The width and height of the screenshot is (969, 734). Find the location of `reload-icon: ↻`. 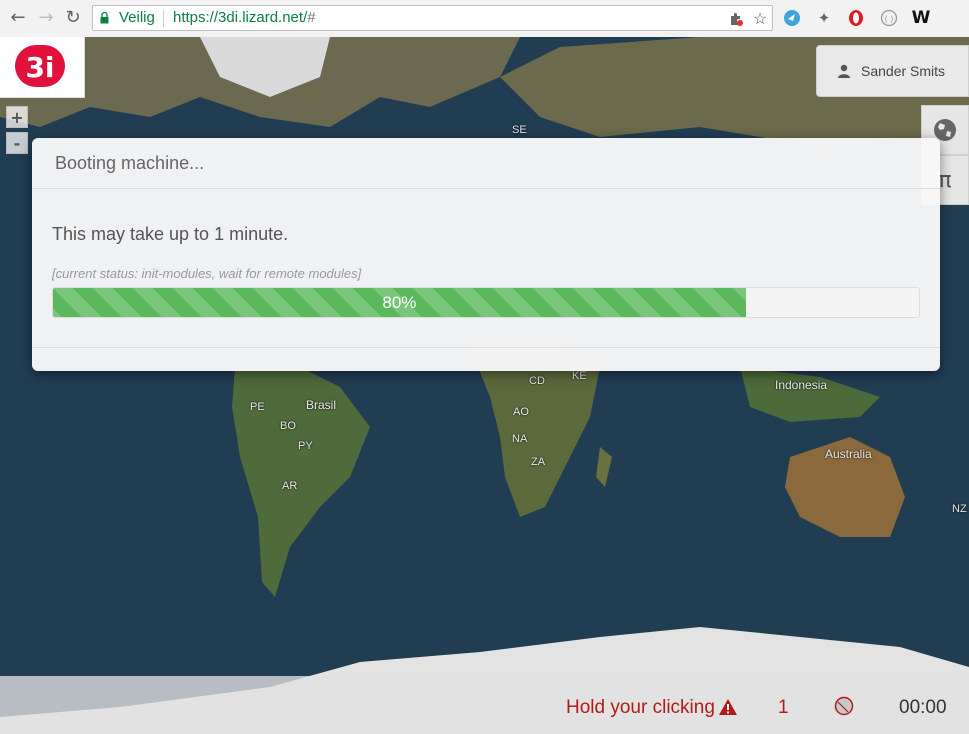

reload-icon: ↻ is located at coordinates (73, 18).